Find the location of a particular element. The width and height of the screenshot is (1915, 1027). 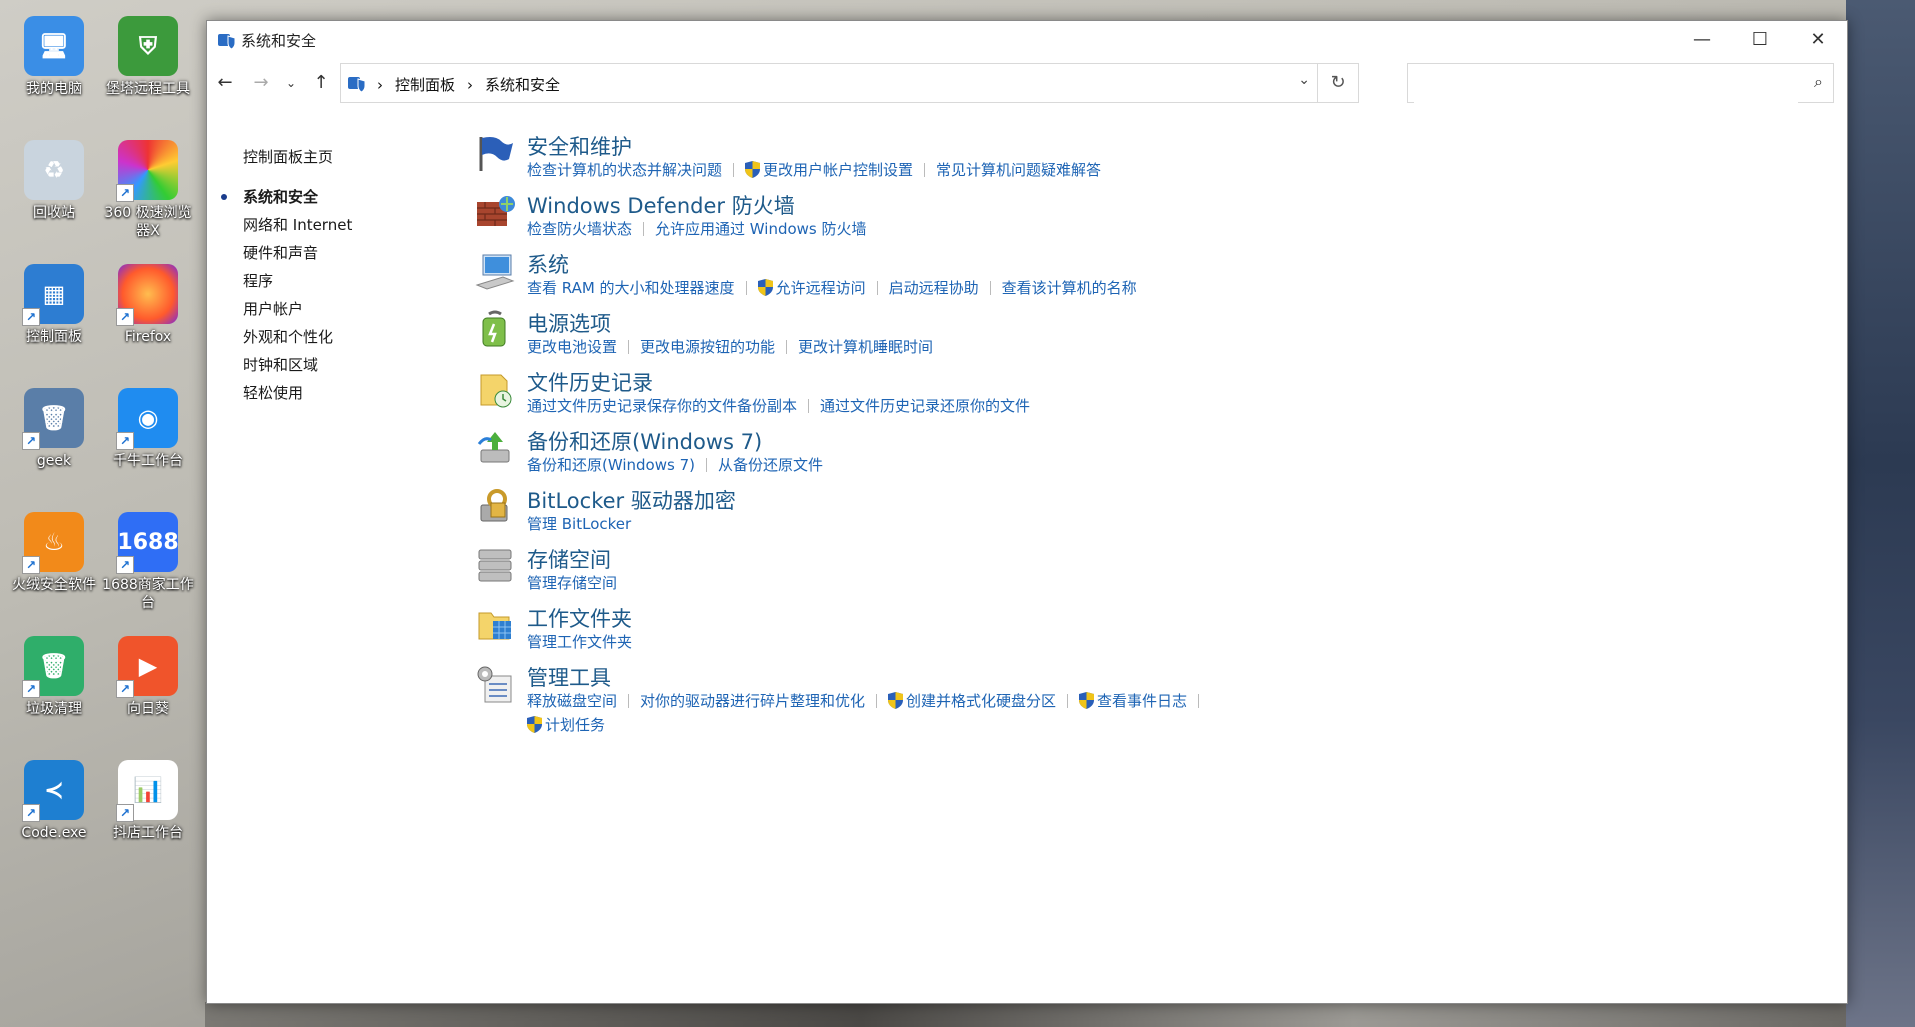

category-title-link: 电源选项 is located at coordinates (569, 323).